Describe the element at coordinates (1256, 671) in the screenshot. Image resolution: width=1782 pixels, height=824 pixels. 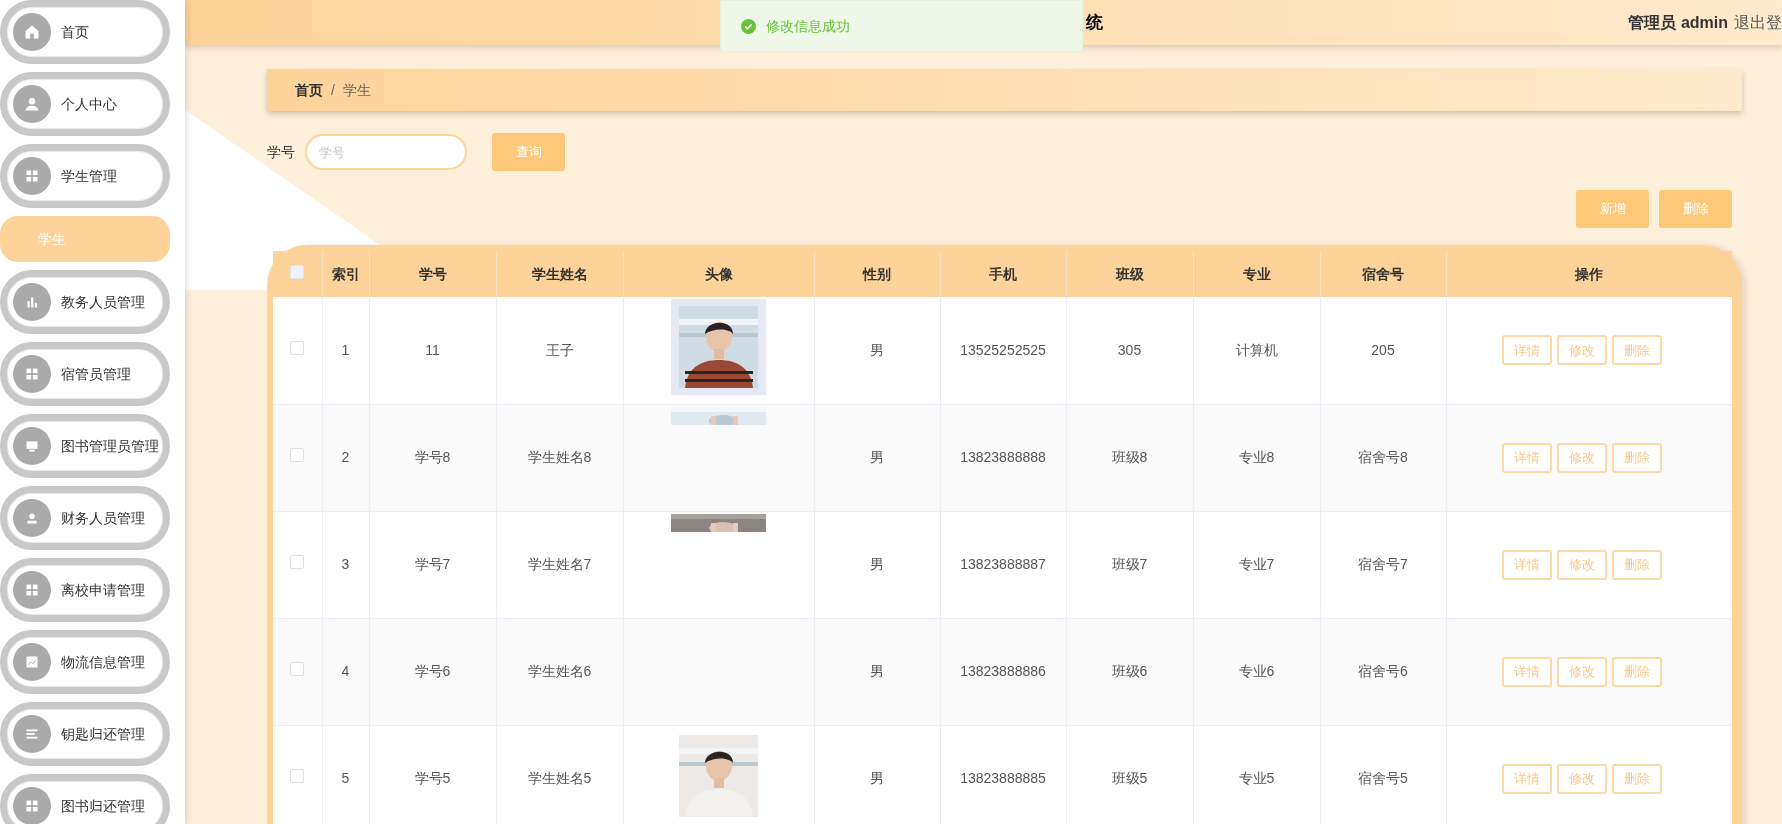
I see `table-cell: 专业6` at that location.